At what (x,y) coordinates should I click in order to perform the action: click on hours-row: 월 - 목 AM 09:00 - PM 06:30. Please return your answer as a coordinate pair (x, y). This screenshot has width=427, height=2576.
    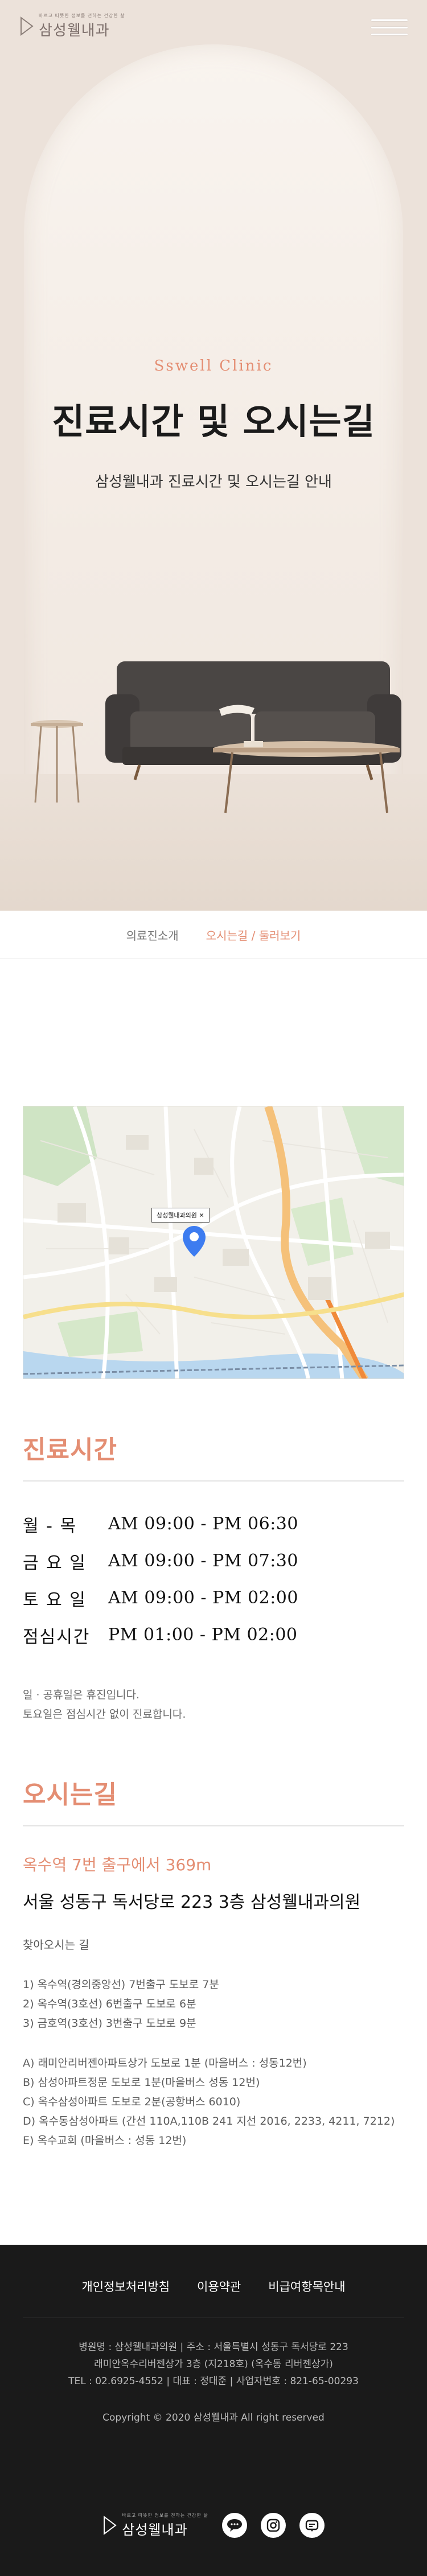
    Looking at the image, I should click on (213, 1524).